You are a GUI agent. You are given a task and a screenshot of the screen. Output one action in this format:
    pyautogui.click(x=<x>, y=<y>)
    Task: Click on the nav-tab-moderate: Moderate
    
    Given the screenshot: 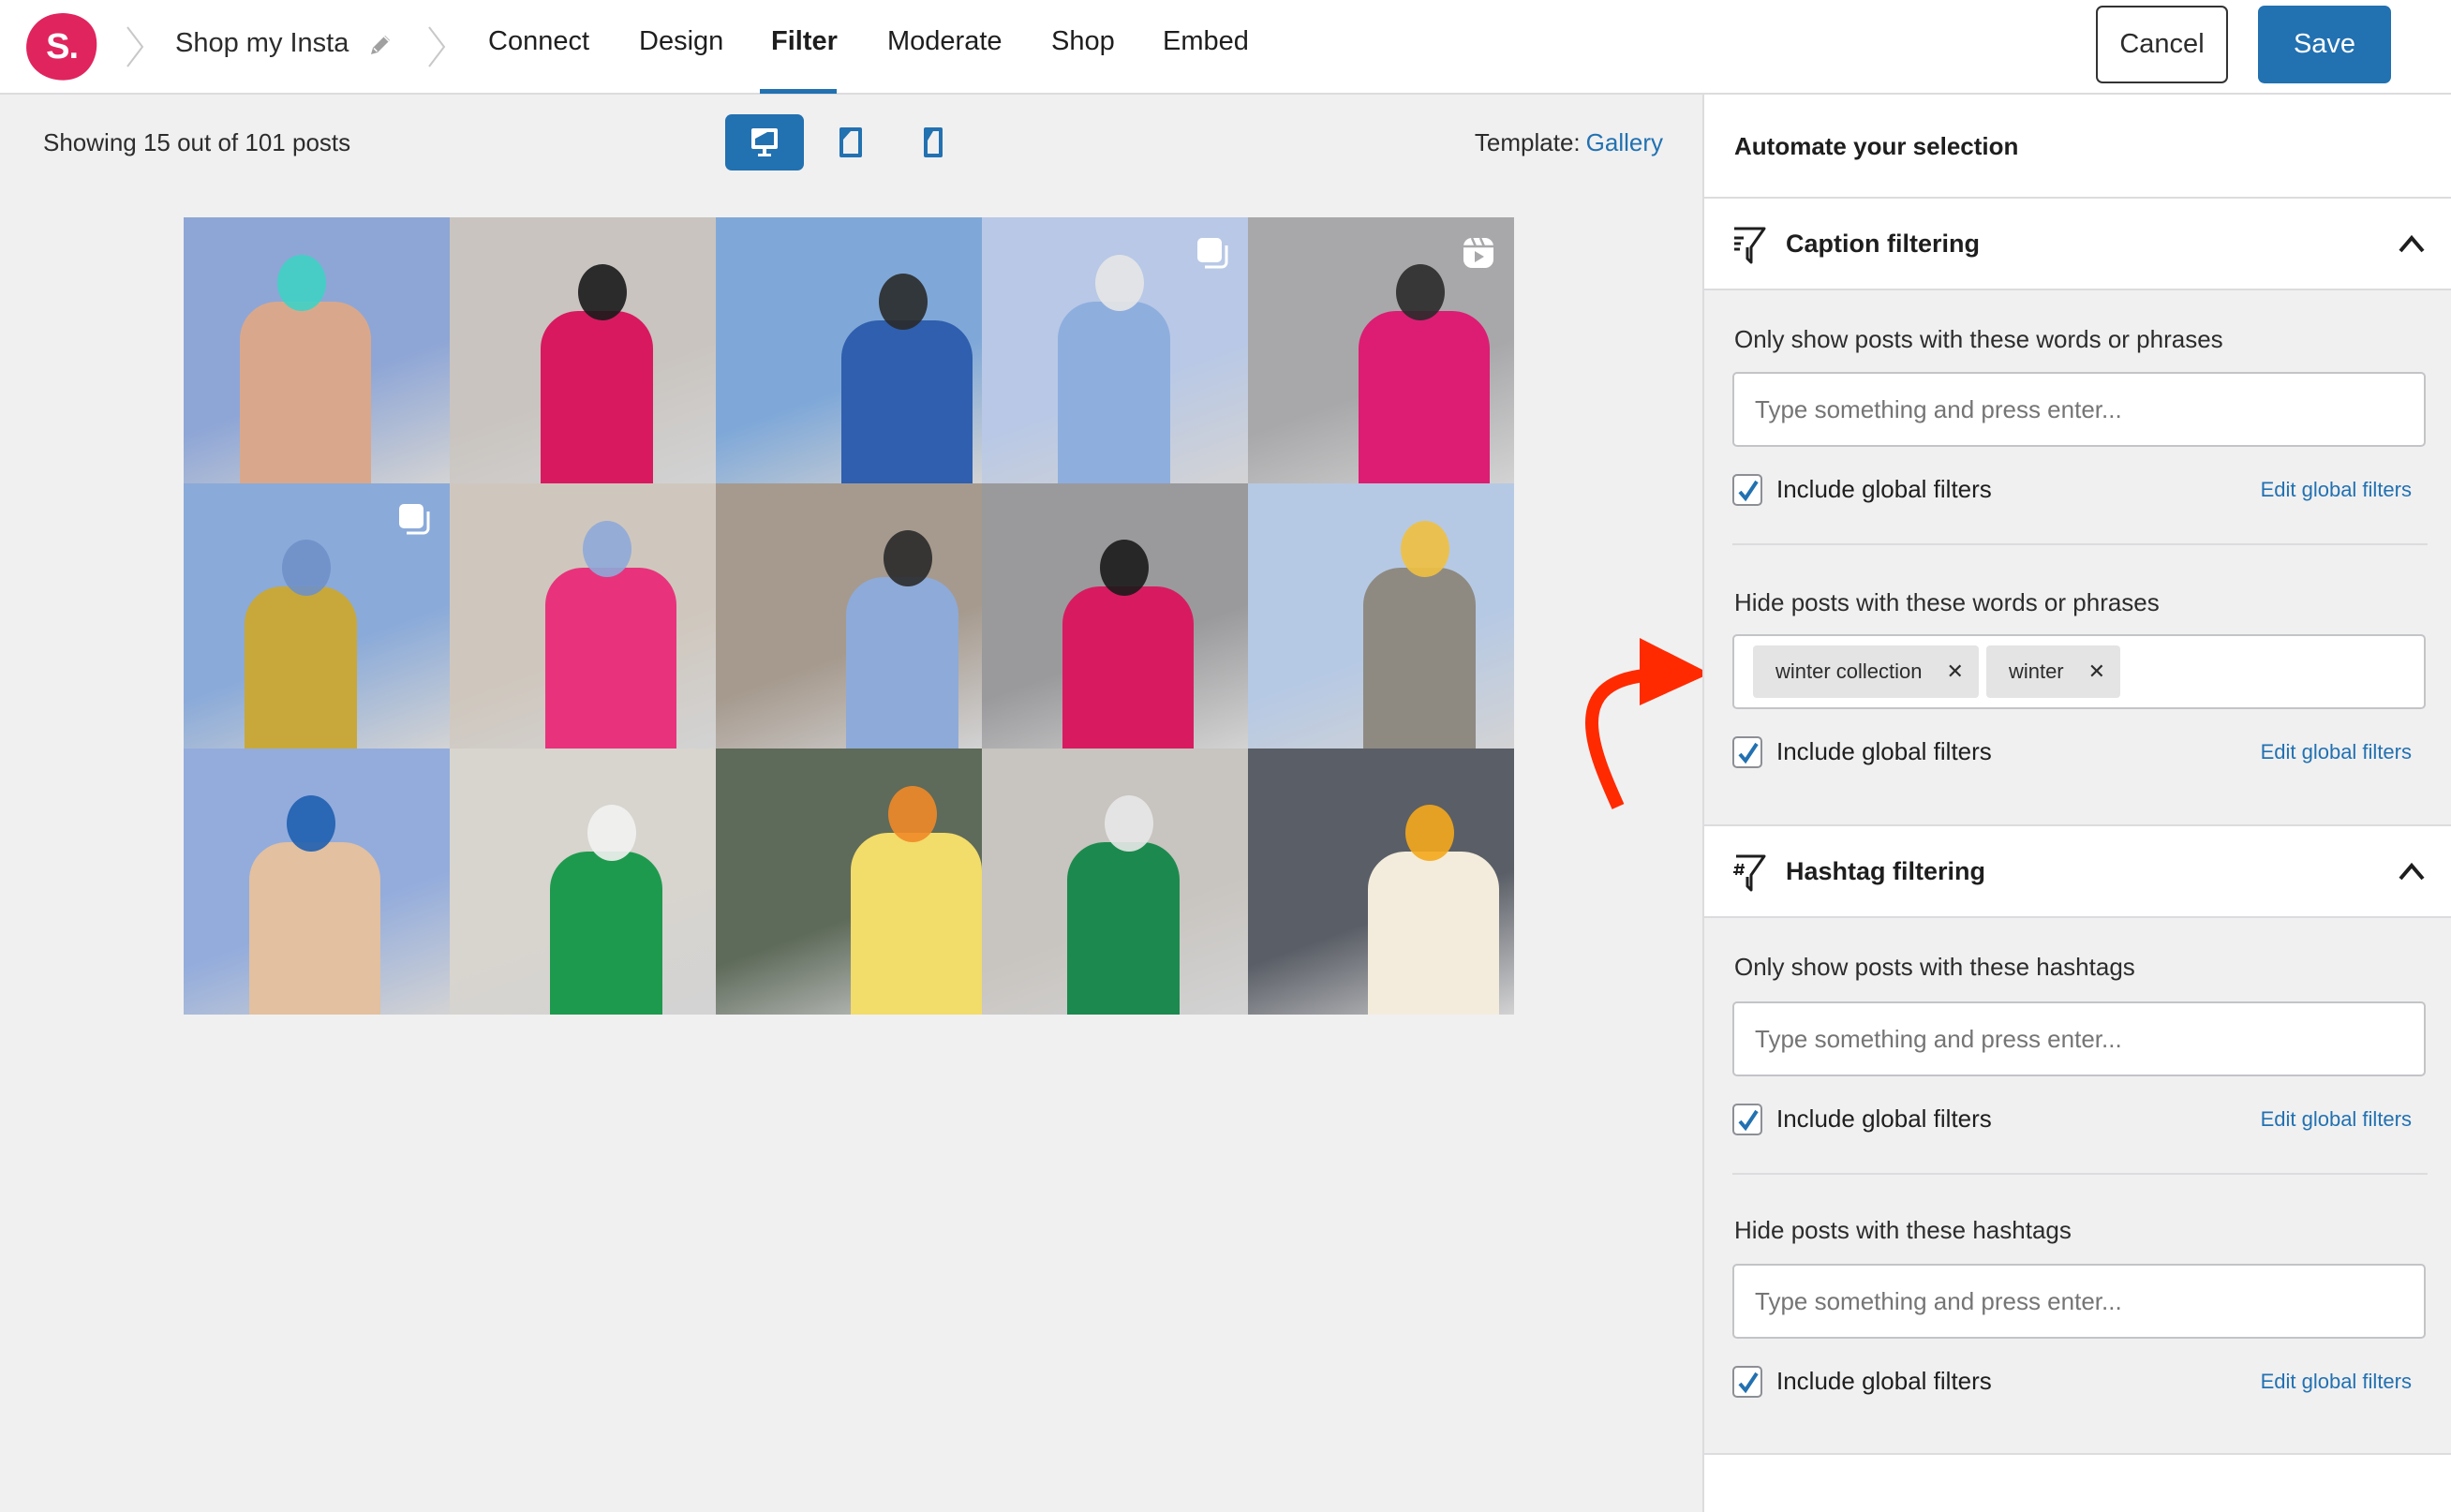 What is the action you would take?
    pyautogui.click(x=945, y=41)
    